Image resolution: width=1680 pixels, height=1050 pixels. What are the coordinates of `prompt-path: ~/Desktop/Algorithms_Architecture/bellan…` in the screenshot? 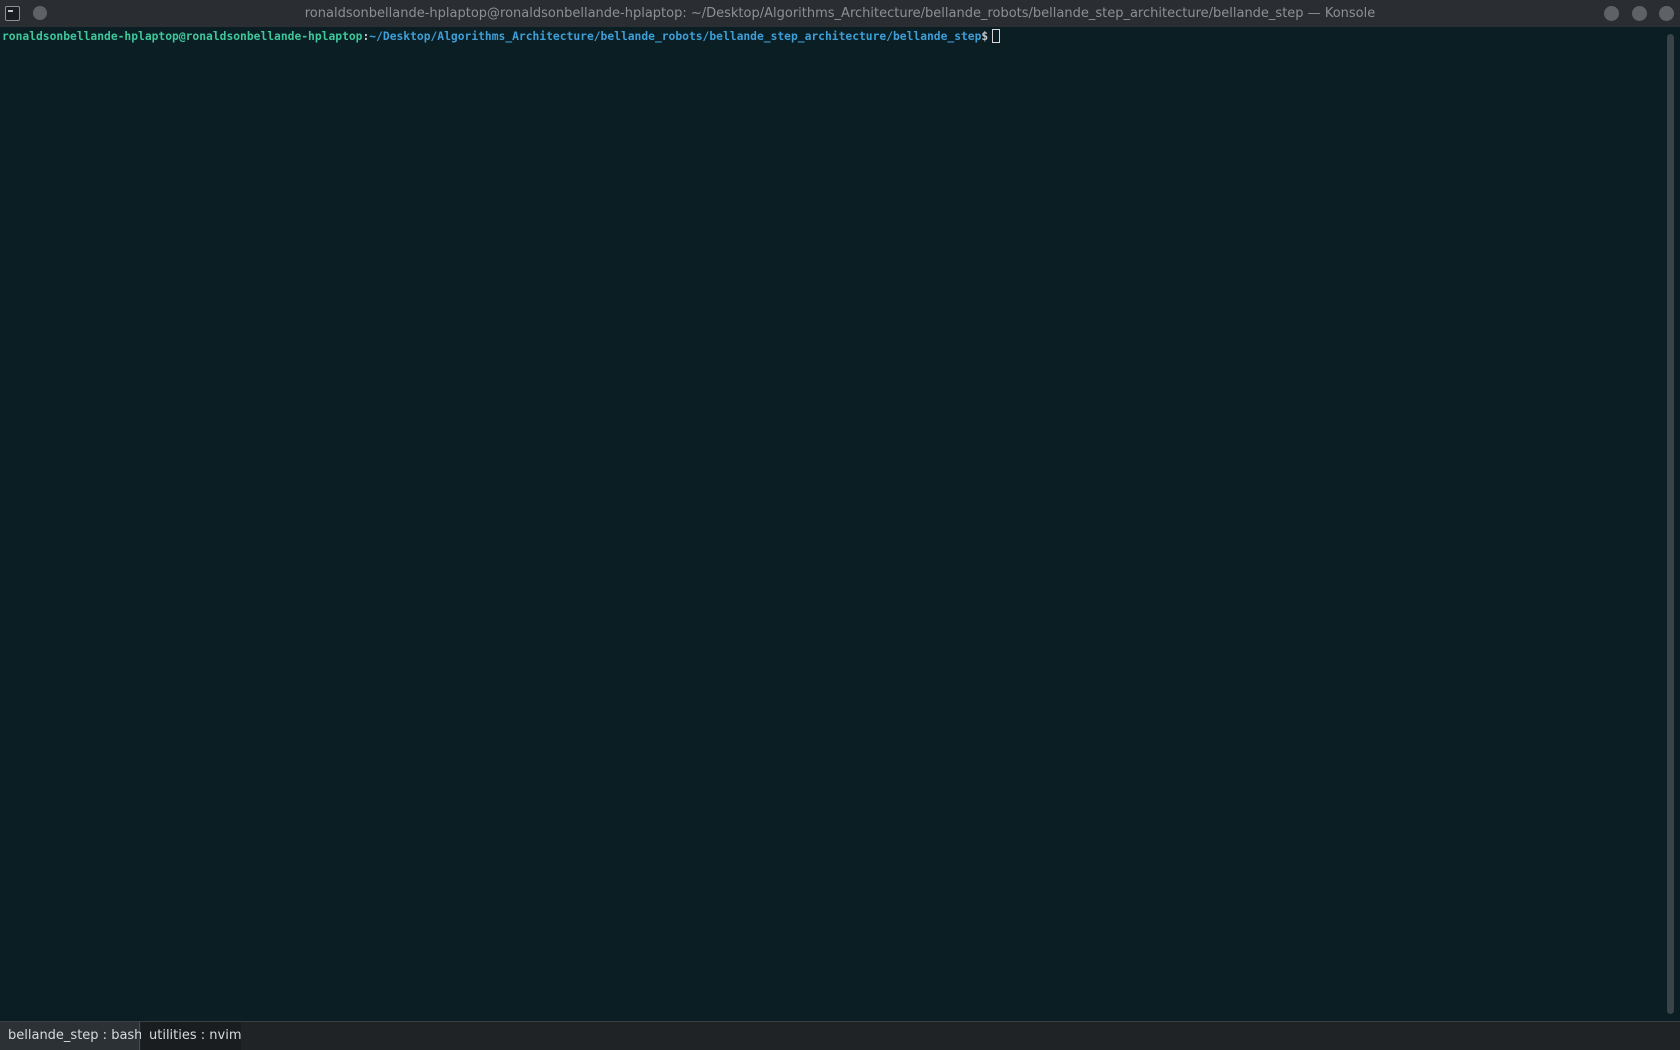 It's located at (675, 36).